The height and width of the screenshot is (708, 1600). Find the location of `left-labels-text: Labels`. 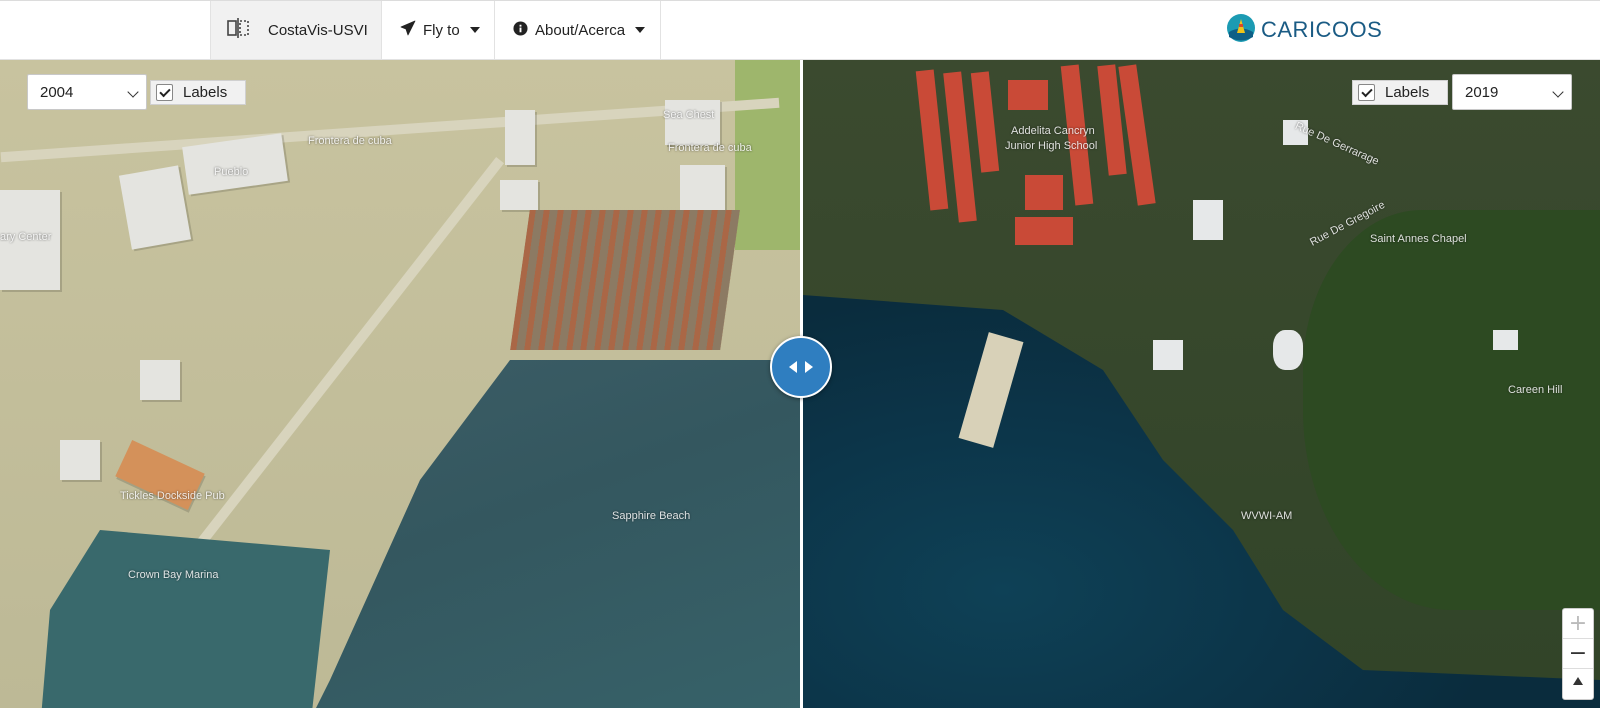

left-labels-text: Labels is located at coordinates (205, 92).